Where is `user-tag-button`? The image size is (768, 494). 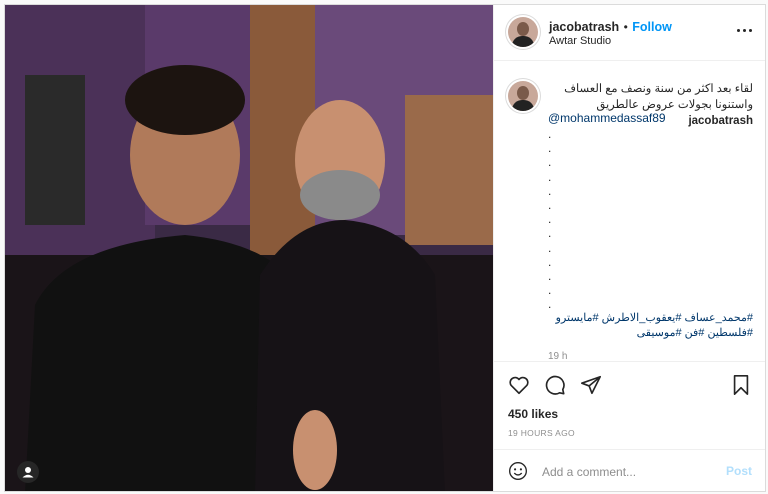
user-tag-button is located at coordinates (28, 472).